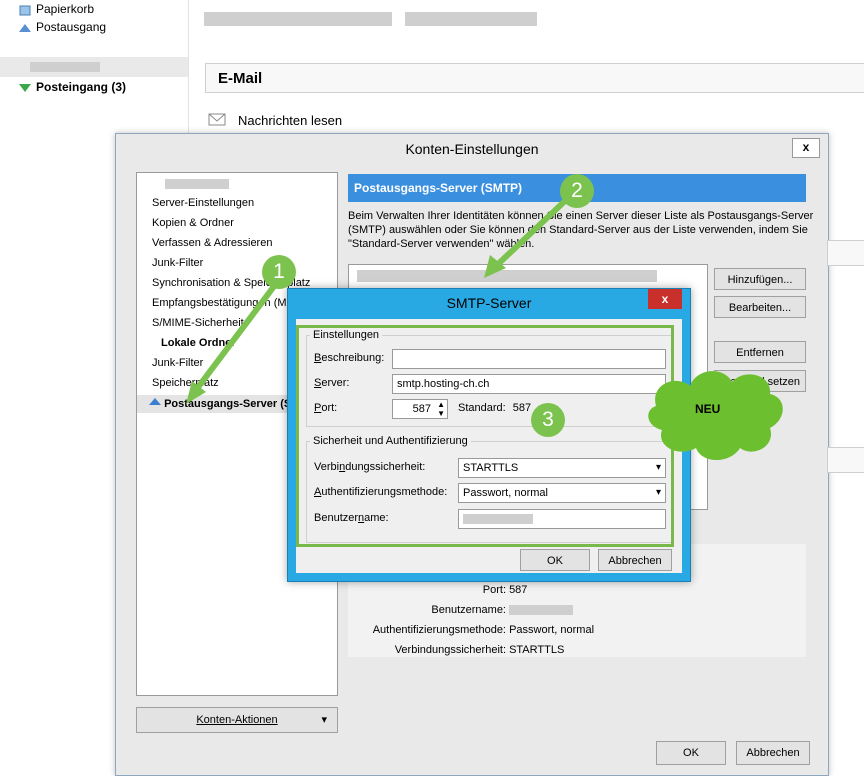  Describe the element at coordinates (548, 420) in the screenshot. I see `step-badge-3: 3` at that location.